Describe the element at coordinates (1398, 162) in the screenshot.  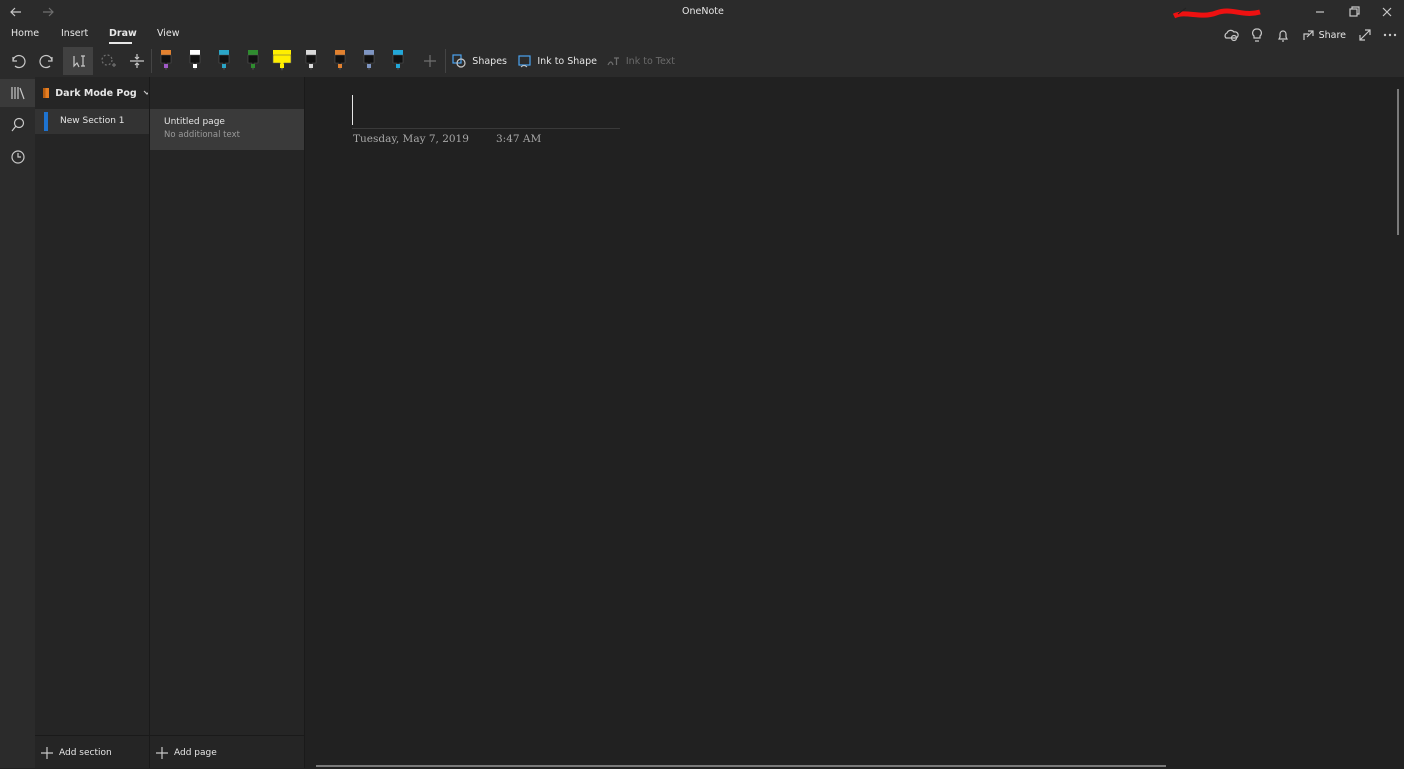
I see `vertical-scrollbar` at that location.